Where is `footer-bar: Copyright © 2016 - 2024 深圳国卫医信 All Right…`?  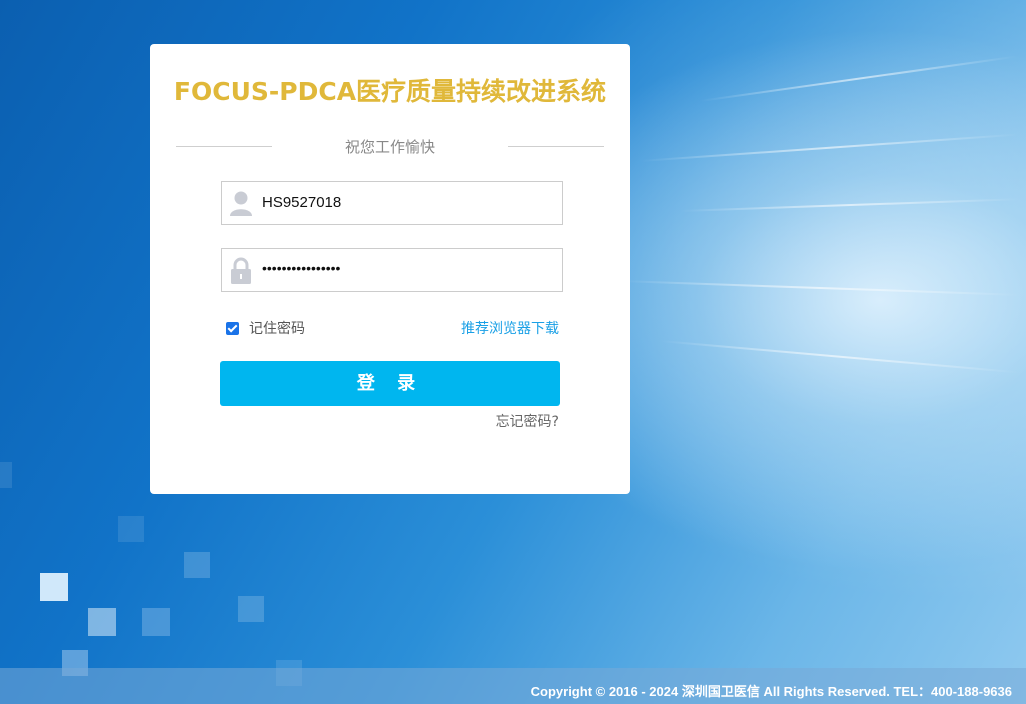
footer-bar: Copyright © 2016 - 2024 深圳国卫医信 All Right… is located at coordinates (513, 686).